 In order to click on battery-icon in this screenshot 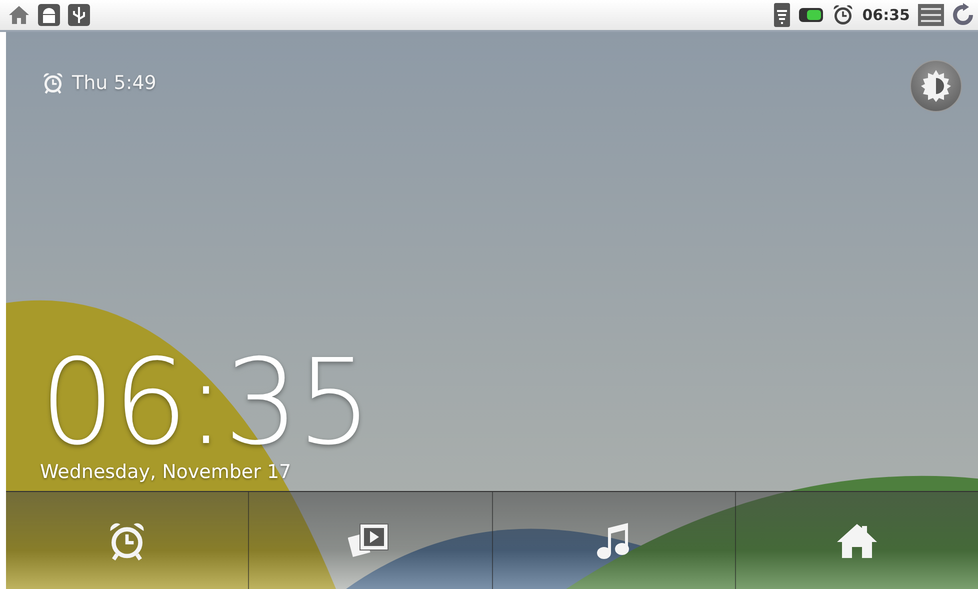, I will do `click(811, 15)`.